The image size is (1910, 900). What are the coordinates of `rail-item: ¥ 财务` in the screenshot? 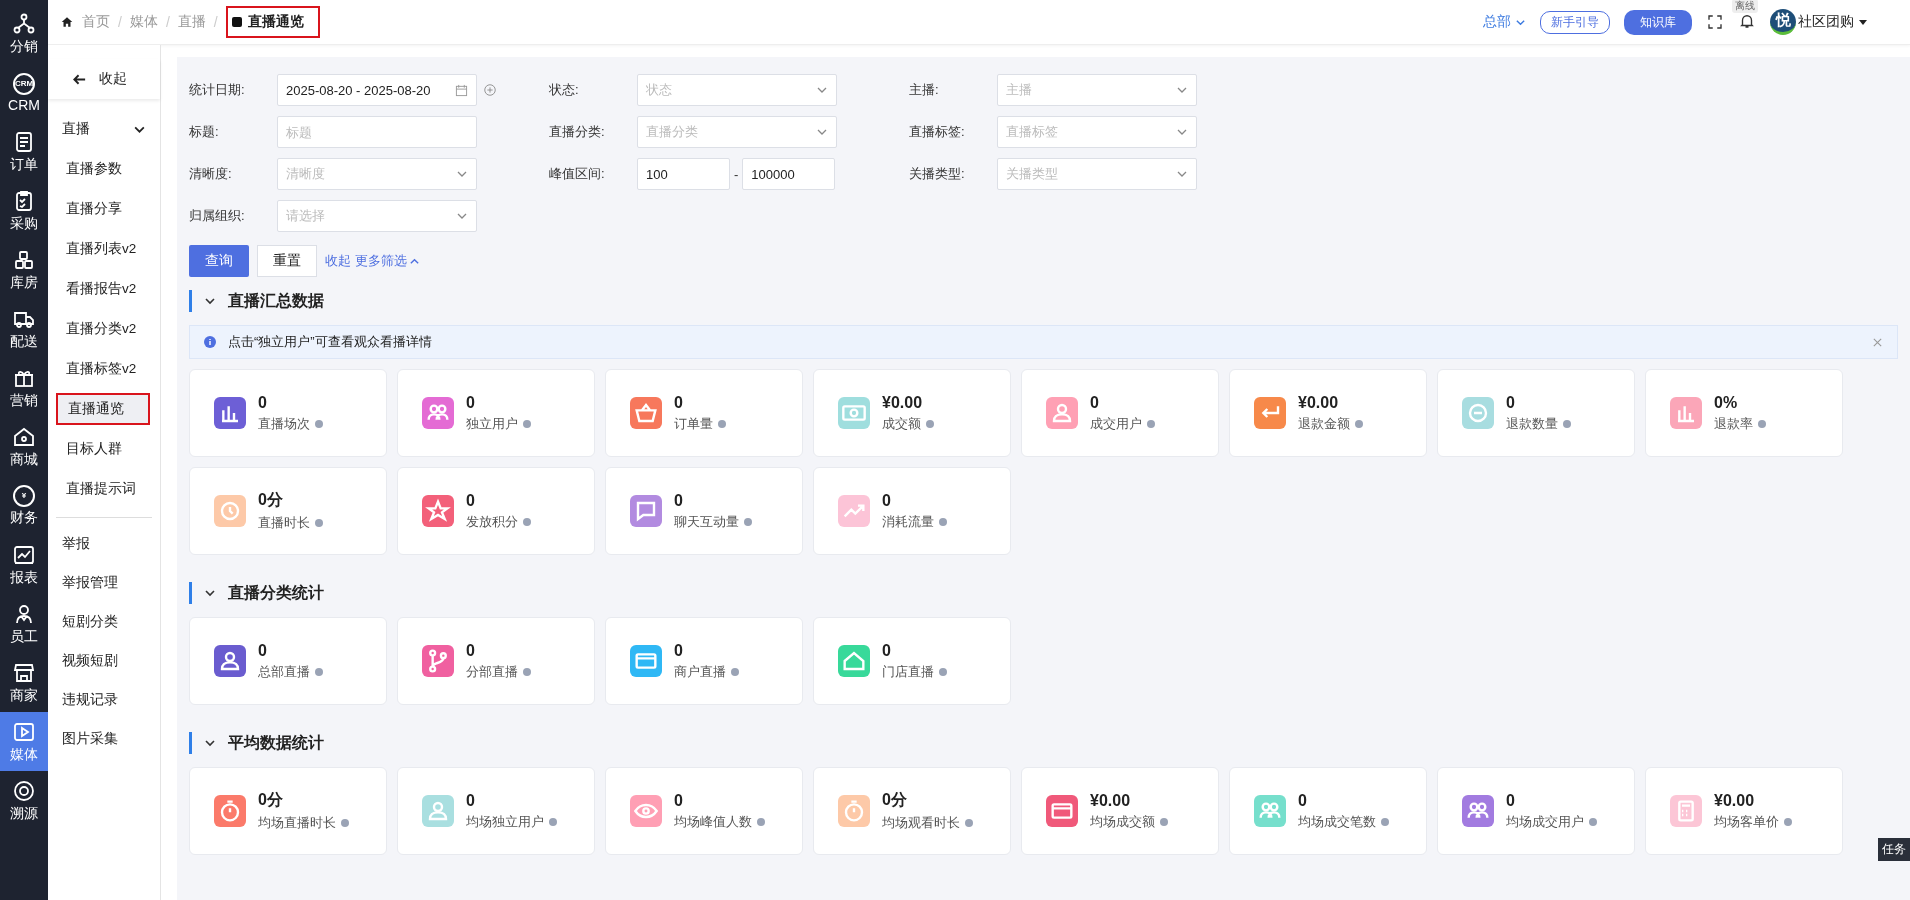 It's located at (24, 505).